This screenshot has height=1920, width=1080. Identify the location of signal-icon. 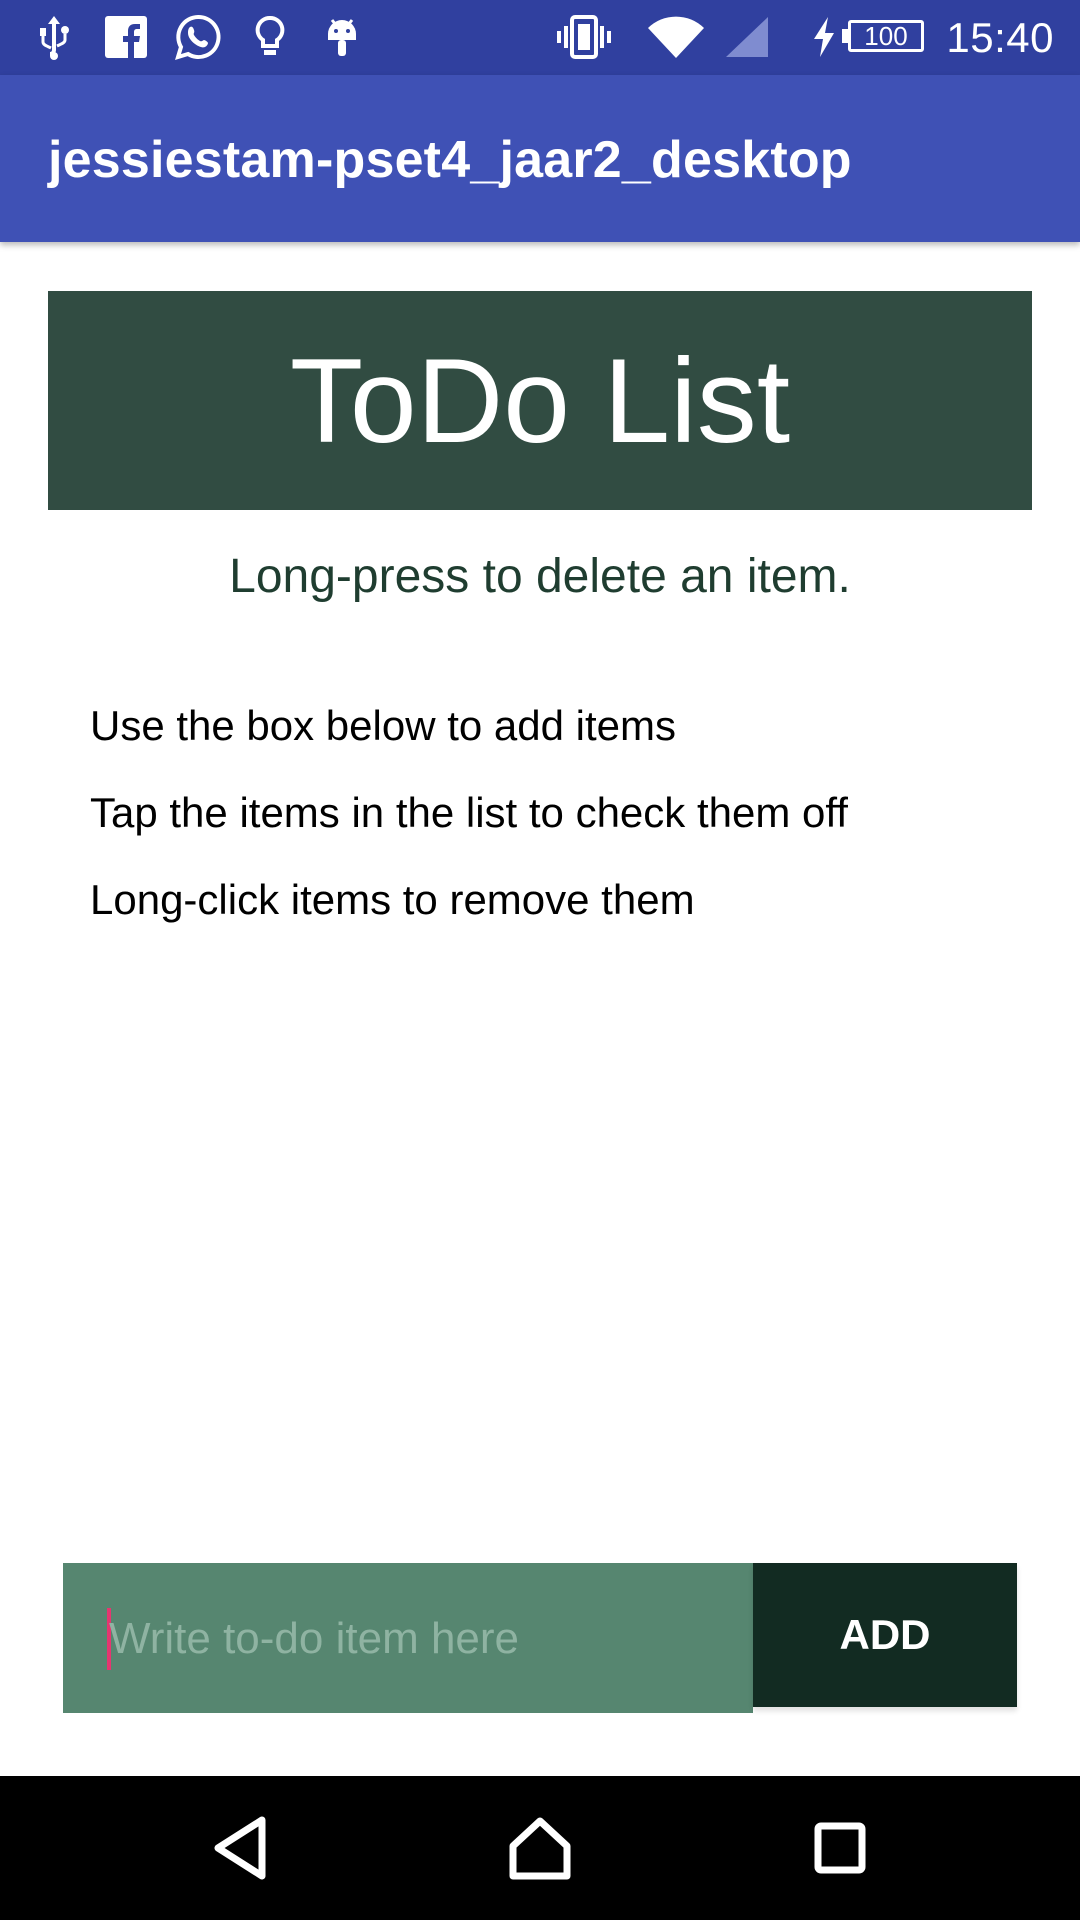
(747, 37).